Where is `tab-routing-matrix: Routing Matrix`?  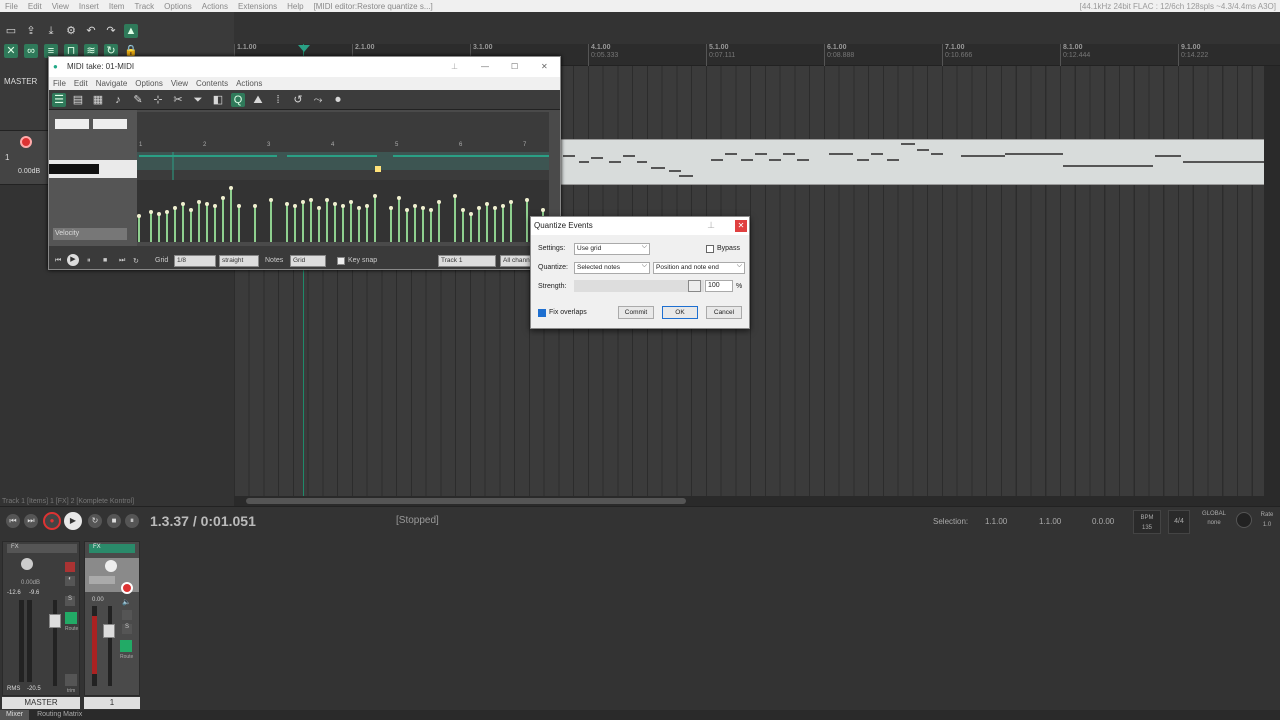 tab-routing-matrix: Routing Matrix is located at coordinates (59, 715).